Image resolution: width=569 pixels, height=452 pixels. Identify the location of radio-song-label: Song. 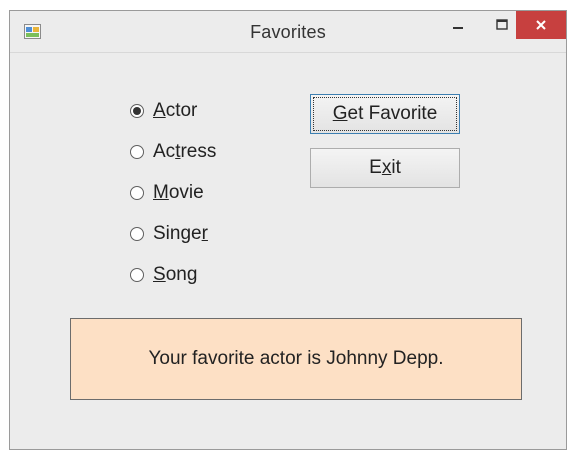
(175, 274).